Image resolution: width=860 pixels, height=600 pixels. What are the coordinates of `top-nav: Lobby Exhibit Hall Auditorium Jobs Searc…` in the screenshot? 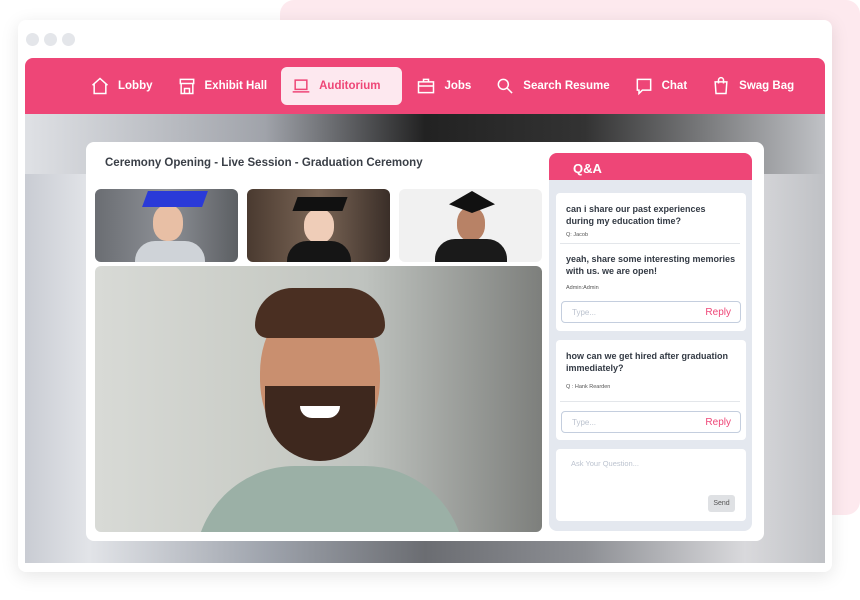 It's located at (425, 86).